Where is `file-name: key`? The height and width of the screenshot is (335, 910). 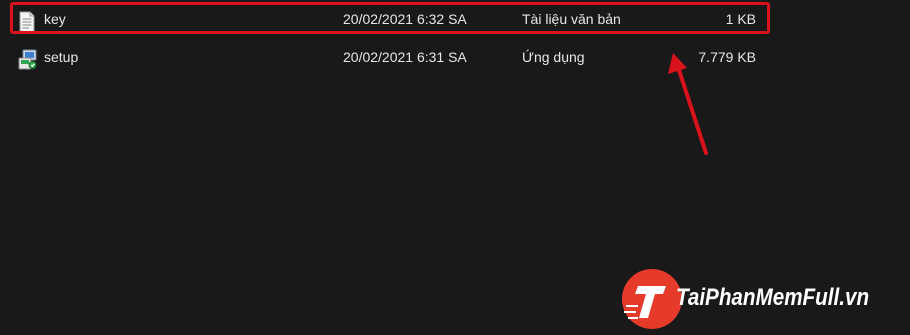 file-name: key is located at coordinates (55, 19).